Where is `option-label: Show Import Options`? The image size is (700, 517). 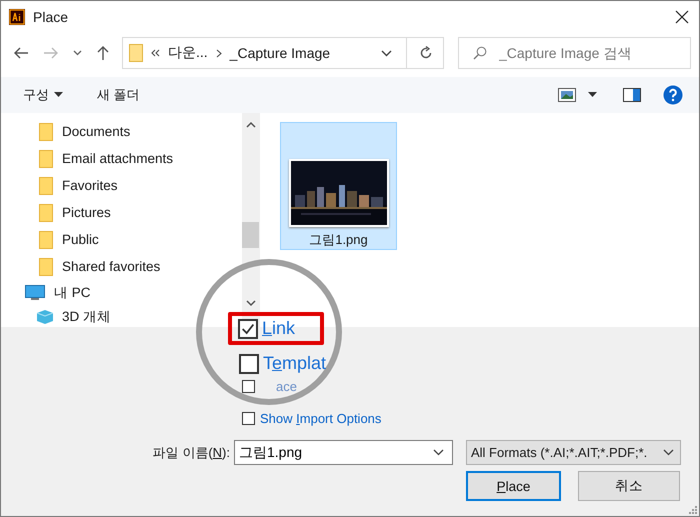
option-label: Show Import Options is located at coordinates (321, 418).